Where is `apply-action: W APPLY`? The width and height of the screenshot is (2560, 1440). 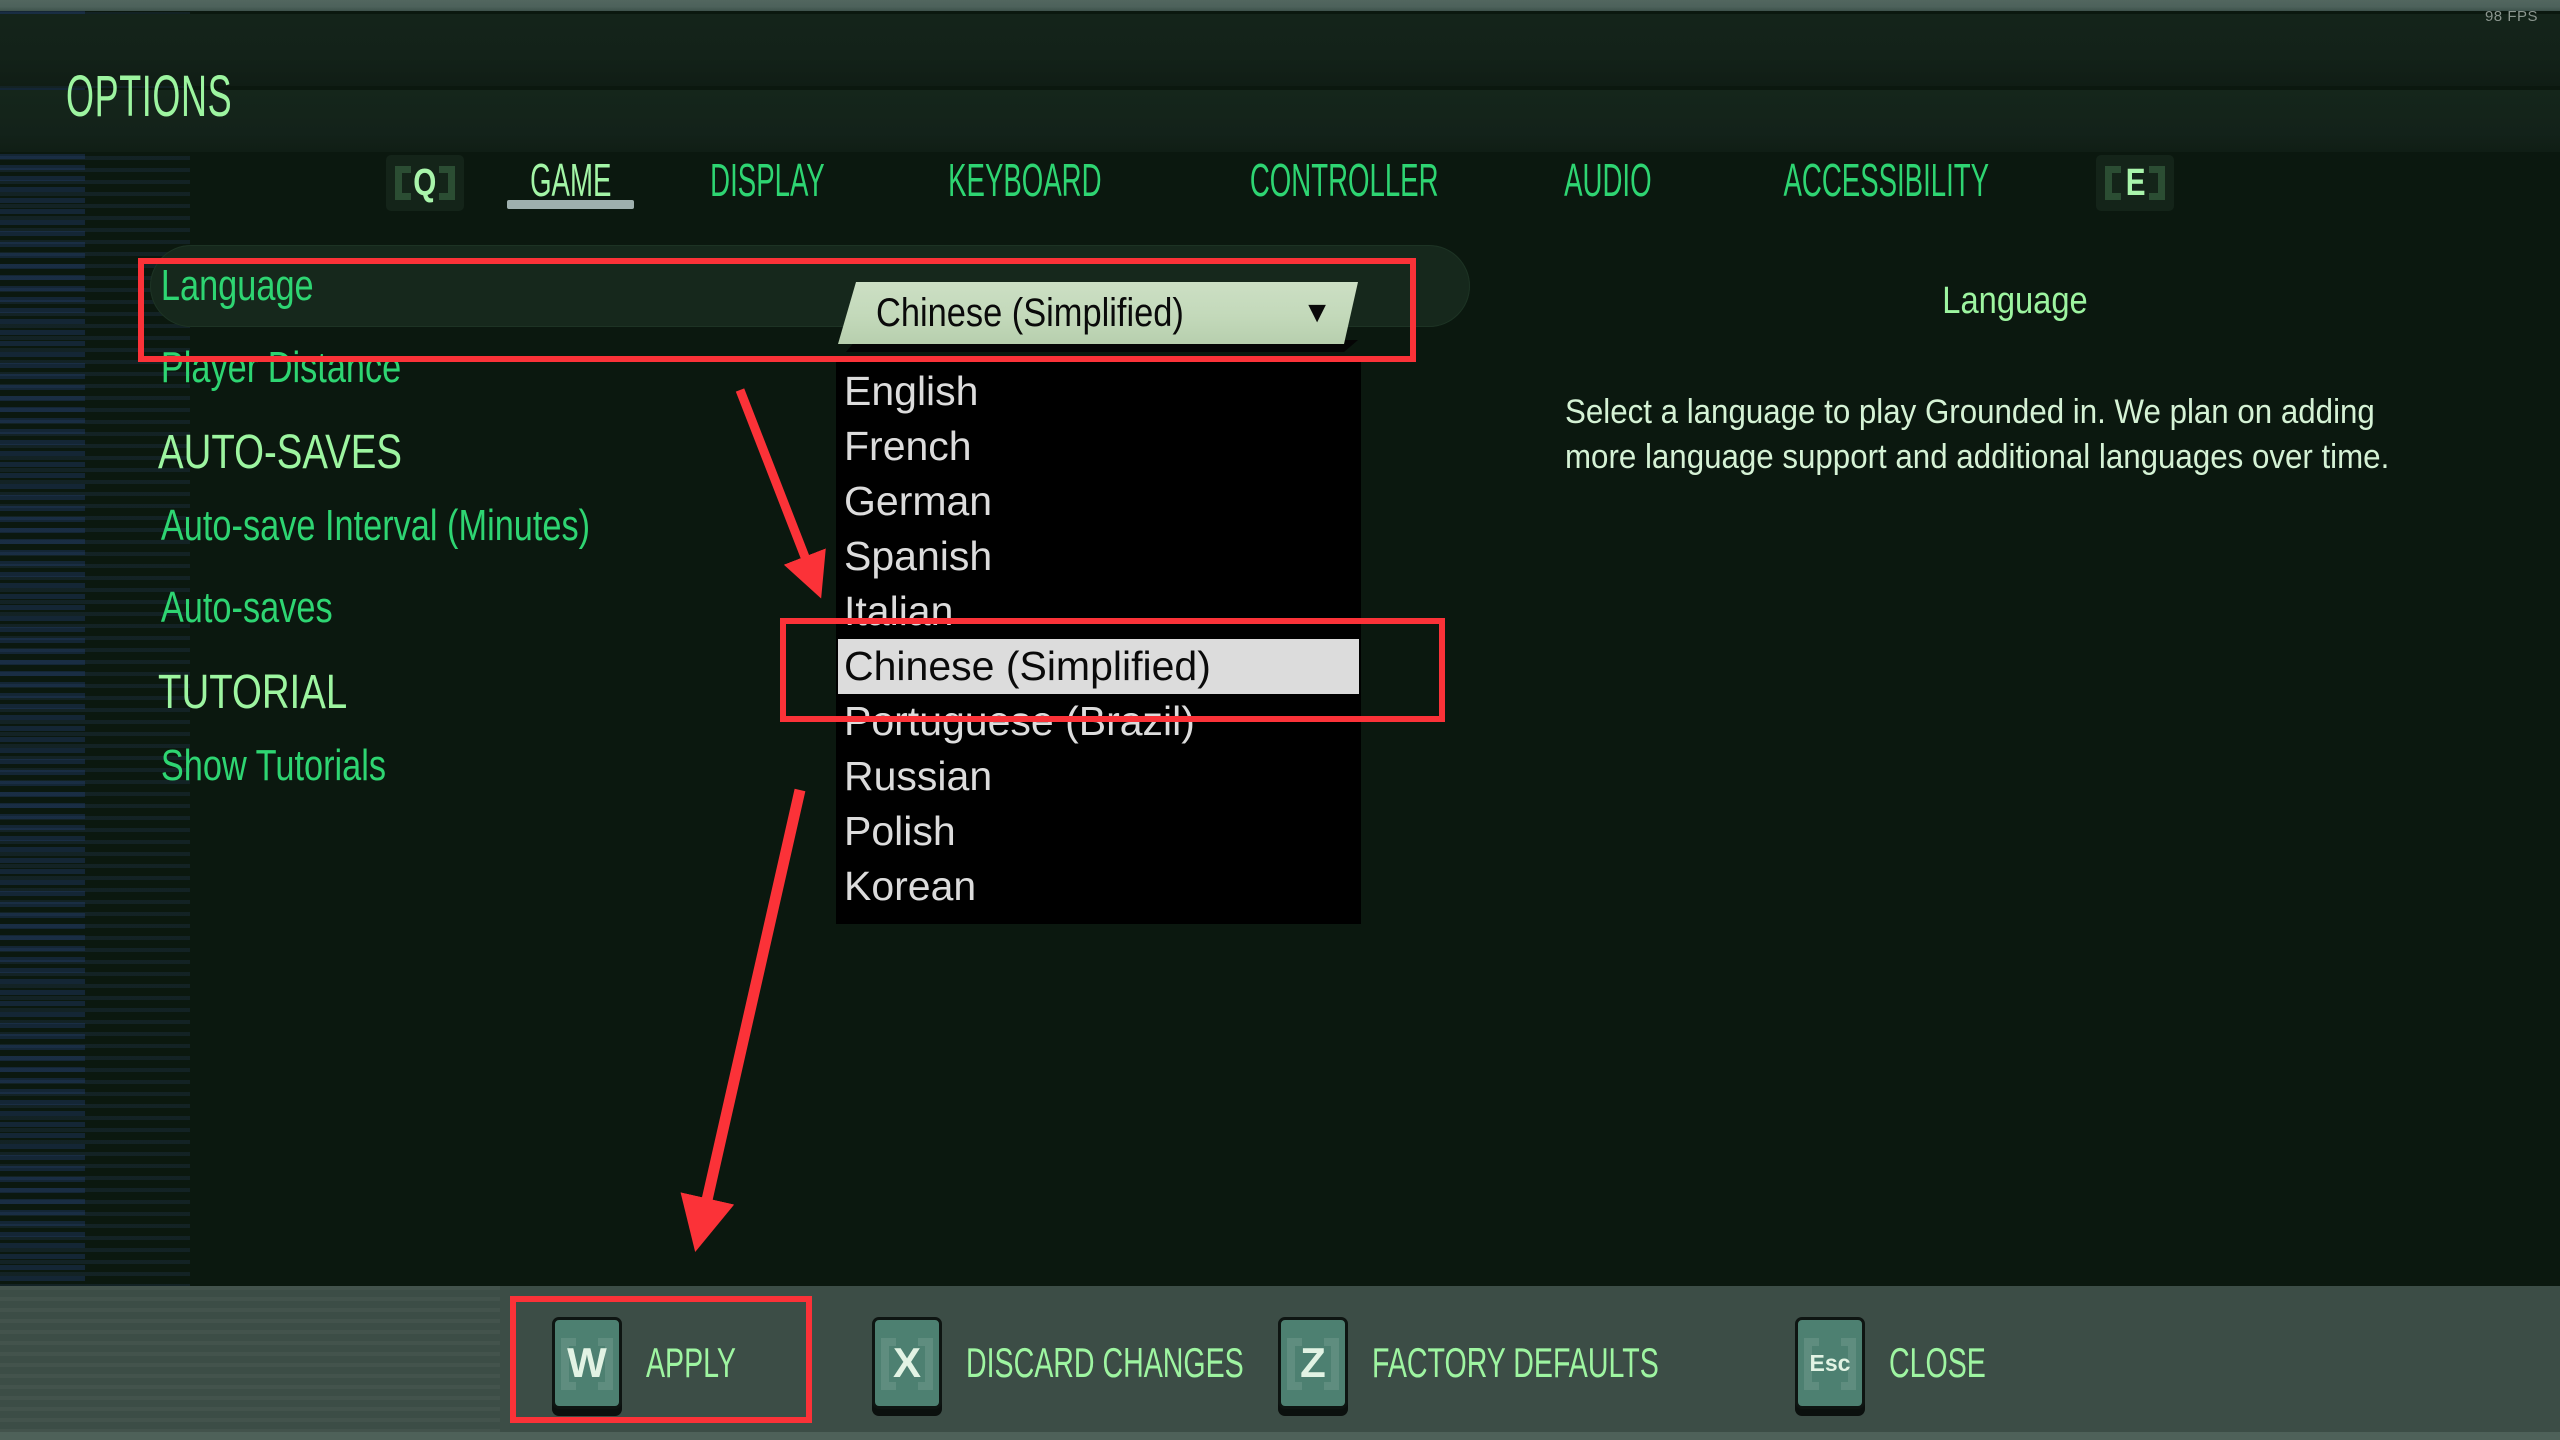 apply-action: W APPLY is located at coordinates (665, 1363).